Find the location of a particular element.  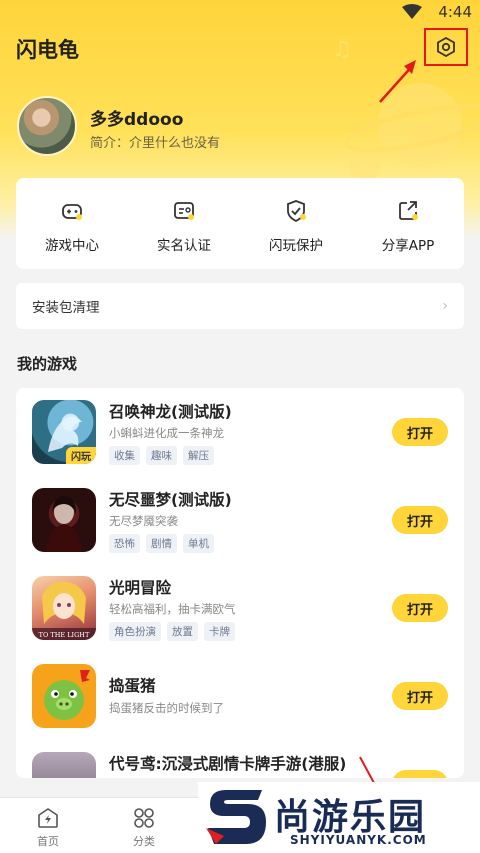

game-tags: 角色扮演 放置 卡牌 is located at coordinates (172, 631).